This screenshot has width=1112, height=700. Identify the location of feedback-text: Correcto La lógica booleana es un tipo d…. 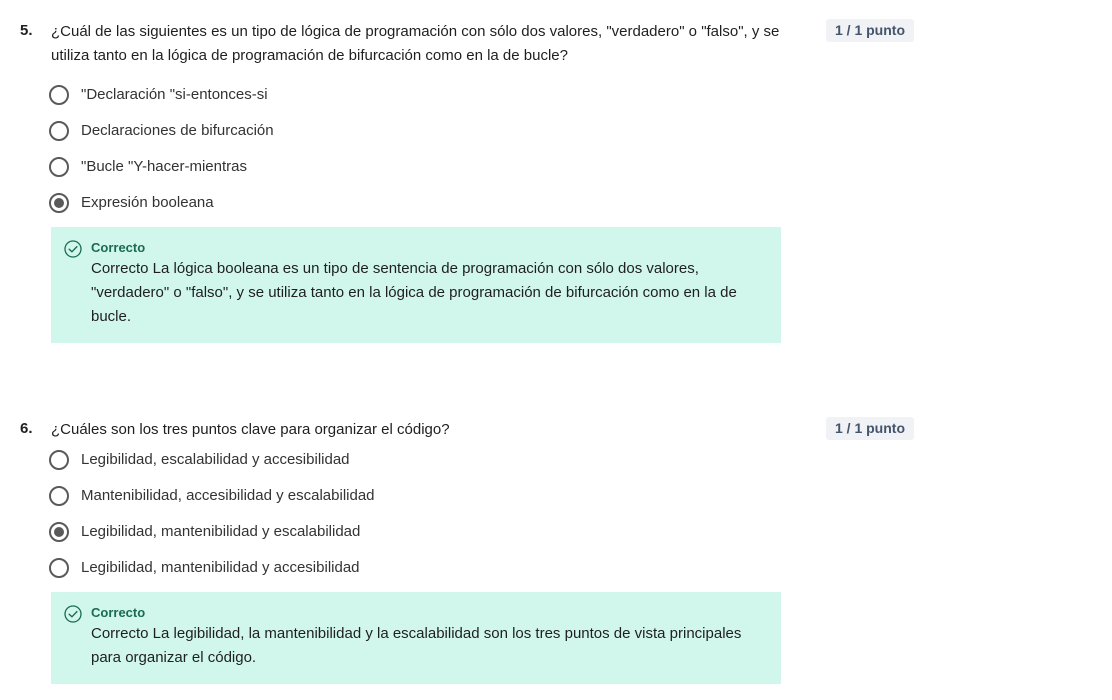
(414, 292).